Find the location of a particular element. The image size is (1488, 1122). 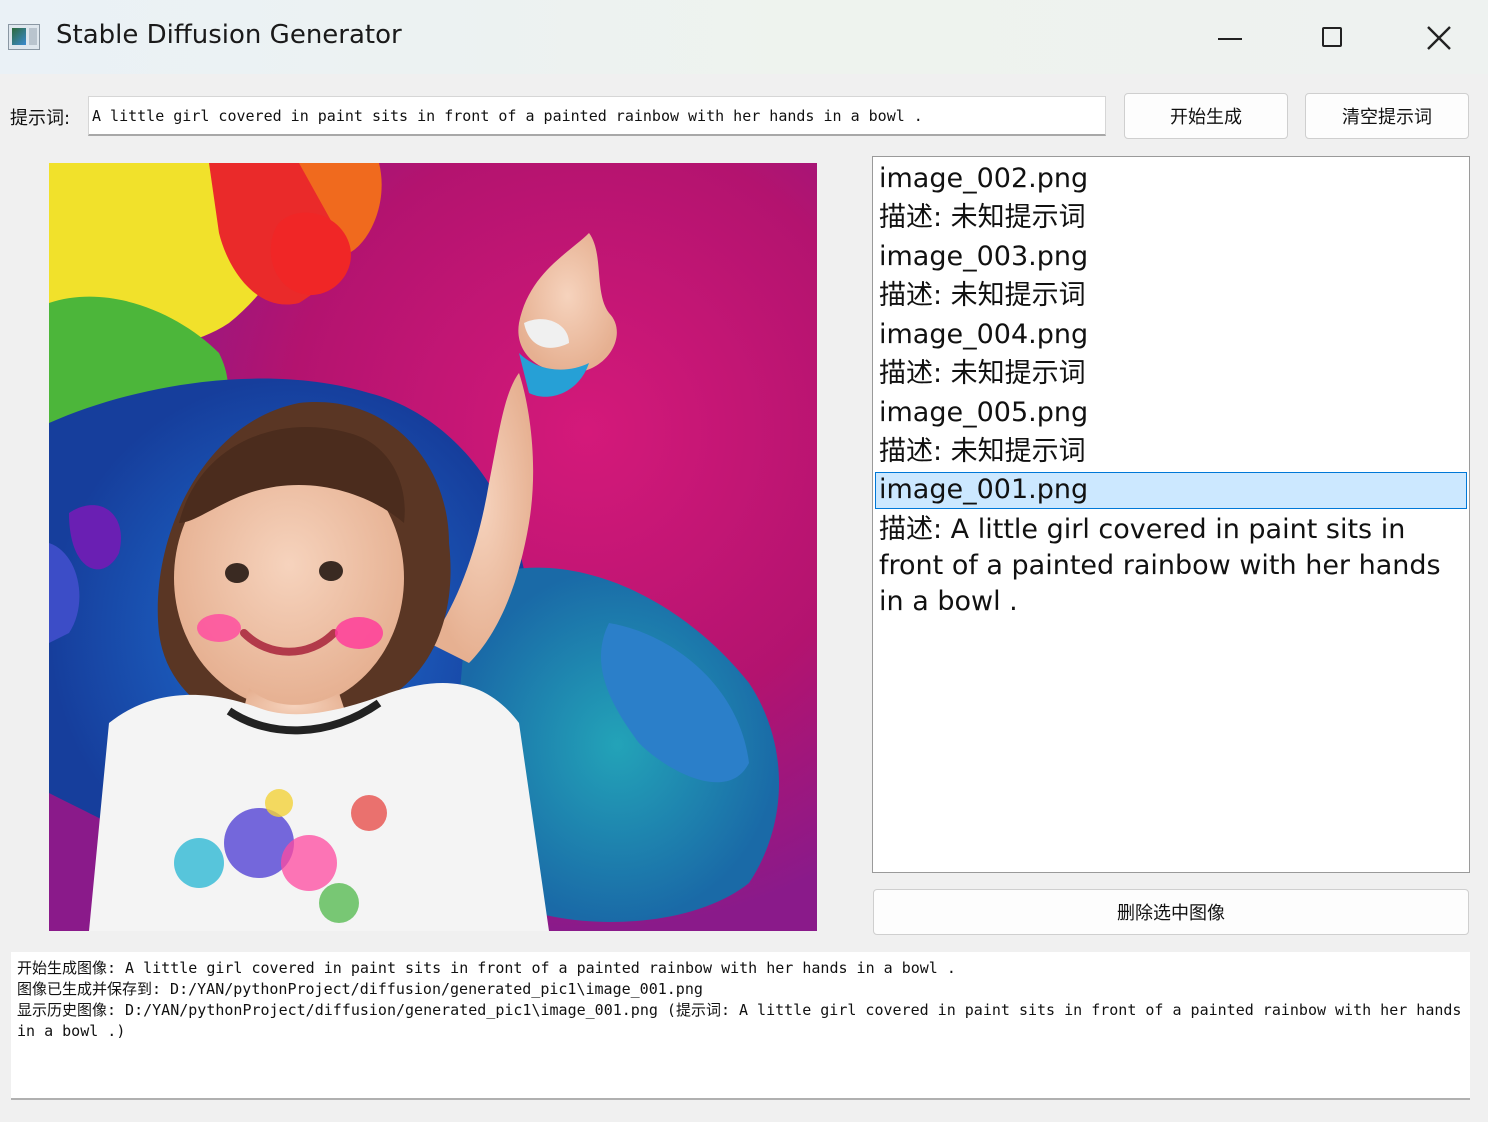

minimize-icon is located at coordinates (1230, 39).